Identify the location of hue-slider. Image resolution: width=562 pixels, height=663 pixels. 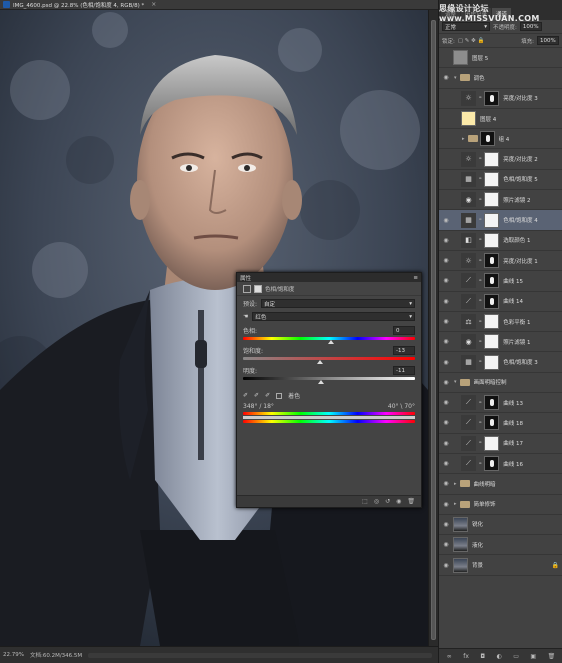
(329, 339).